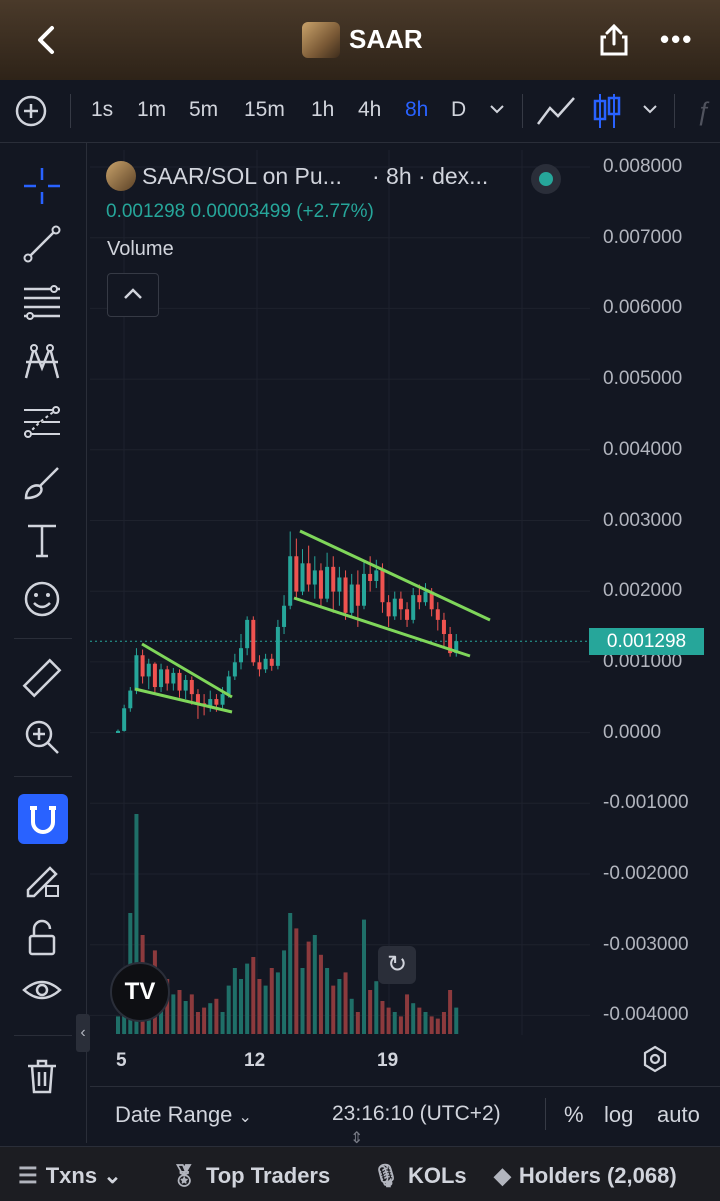 The image size is (720, 1201). I want to click on divider, so click(545, 1114).